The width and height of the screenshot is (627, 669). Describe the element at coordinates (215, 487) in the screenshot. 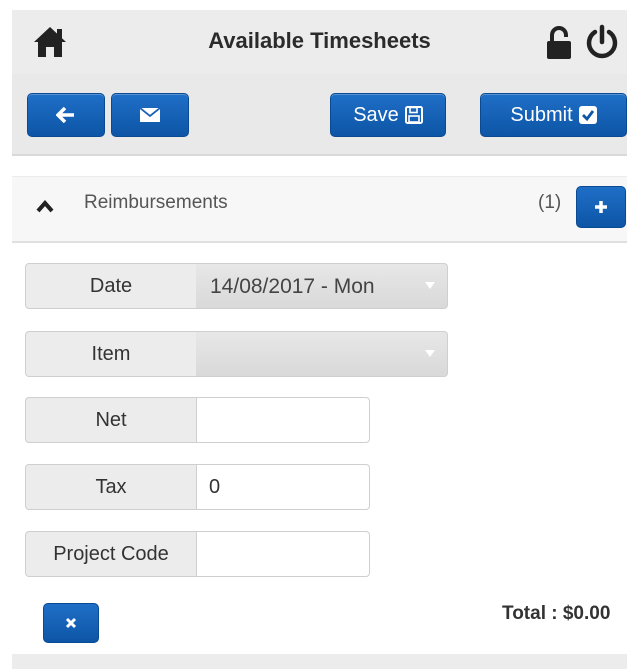

I see `tax-value: 0` at that location.